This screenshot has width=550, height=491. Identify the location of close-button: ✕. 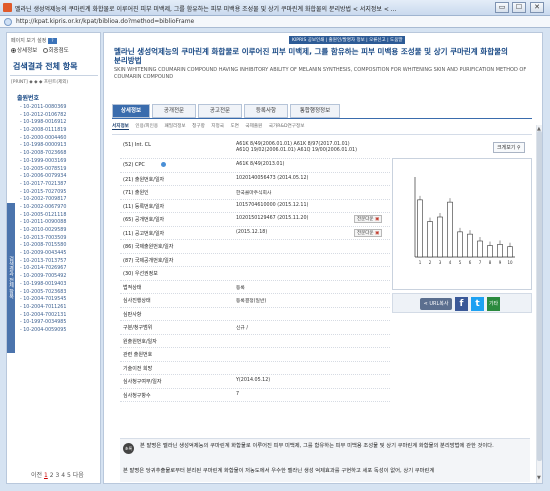
(537, 7).